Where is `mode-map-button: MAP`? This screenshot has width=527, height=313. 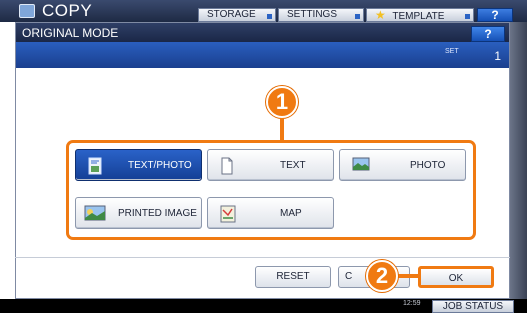 mode-map-button: MAP is located at coordinates (270, 213).